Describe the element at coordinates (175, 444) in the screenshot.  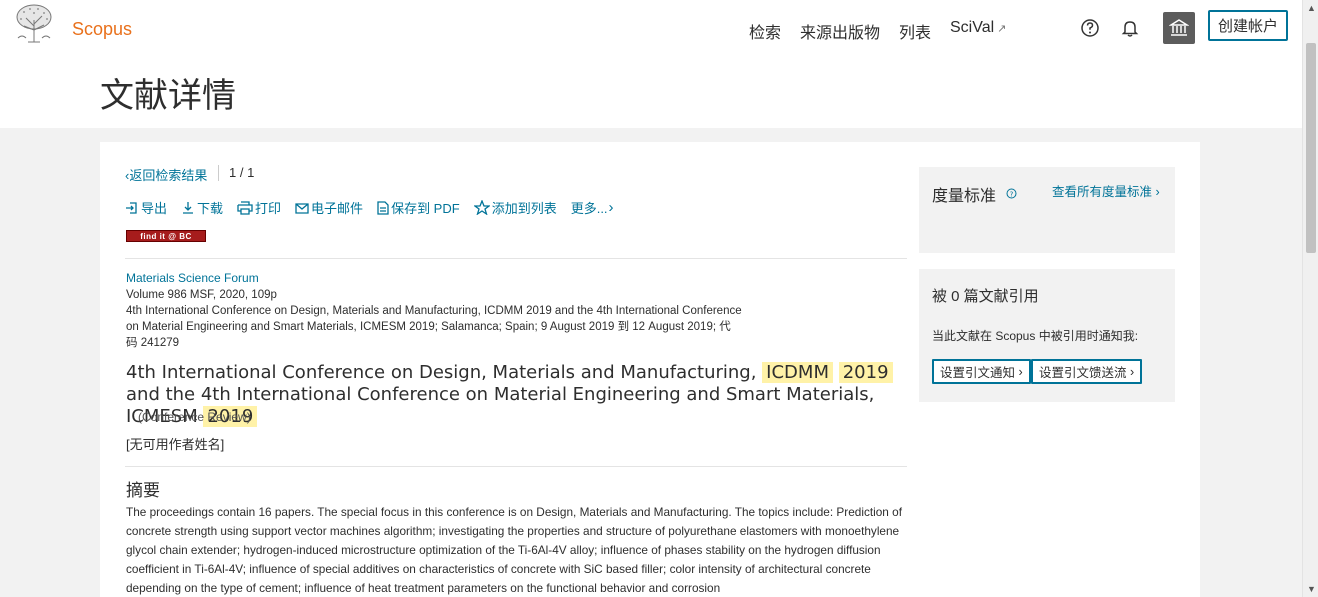
I see `authors: [无可用作者姓名]` at that location.